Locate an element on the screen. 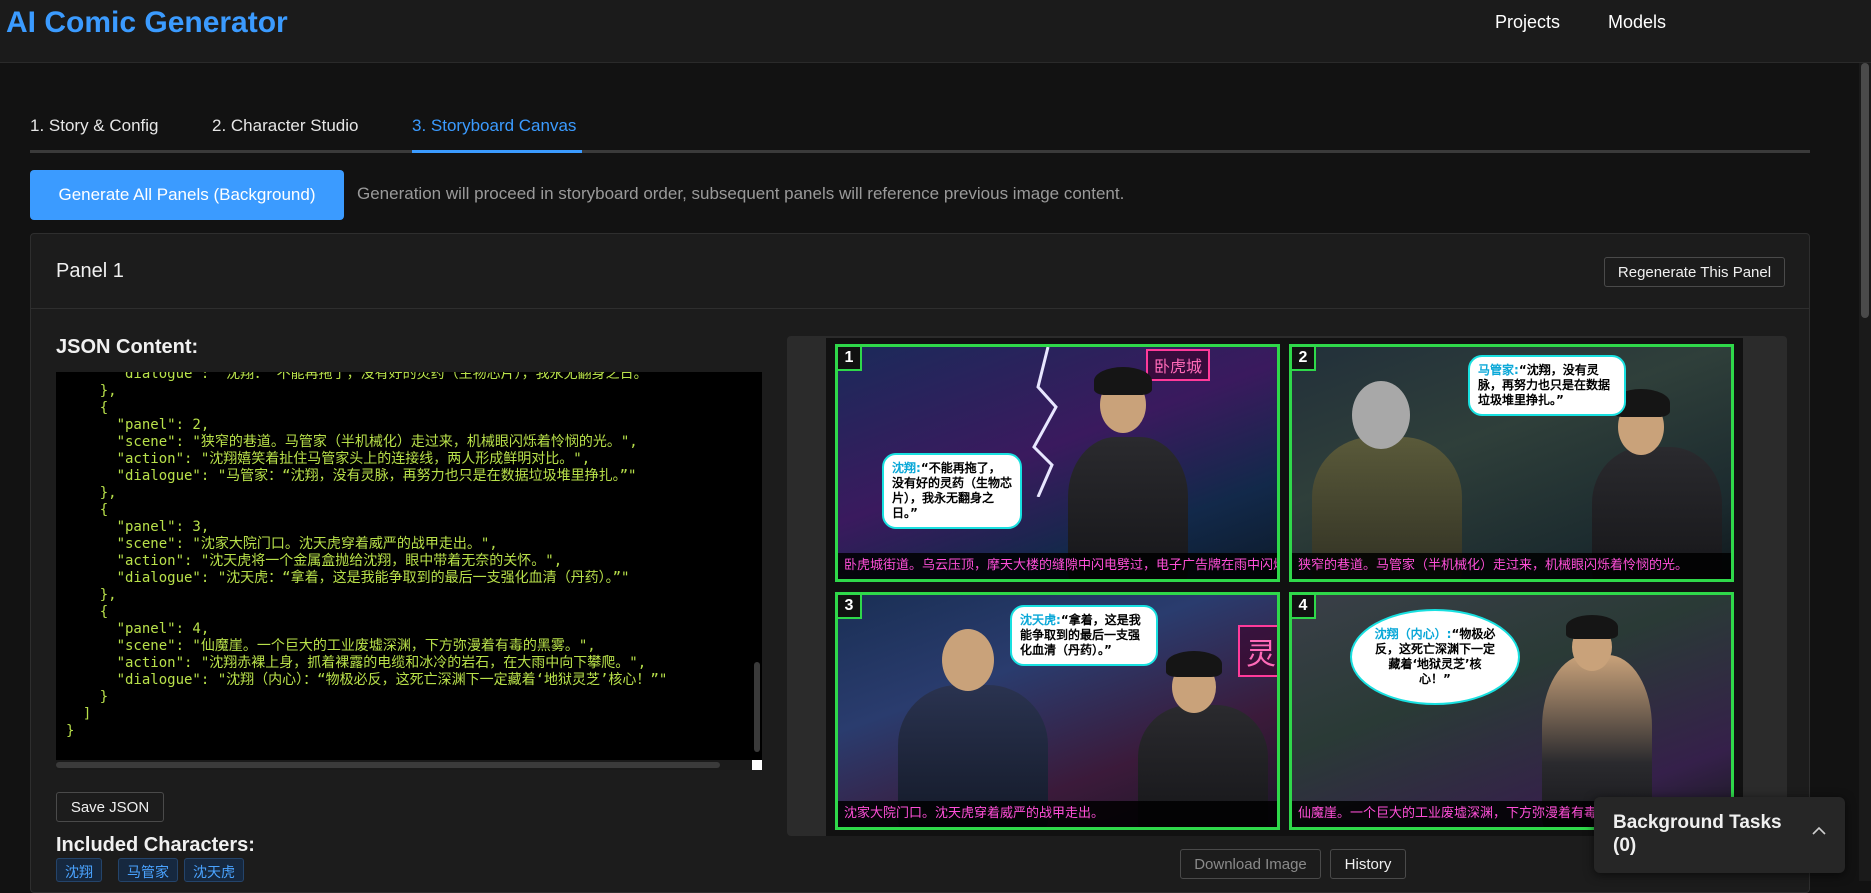 The width and height of the screenshot is (1871, 893). character-tag: 沈翔 is located at coordinates (79, 870).